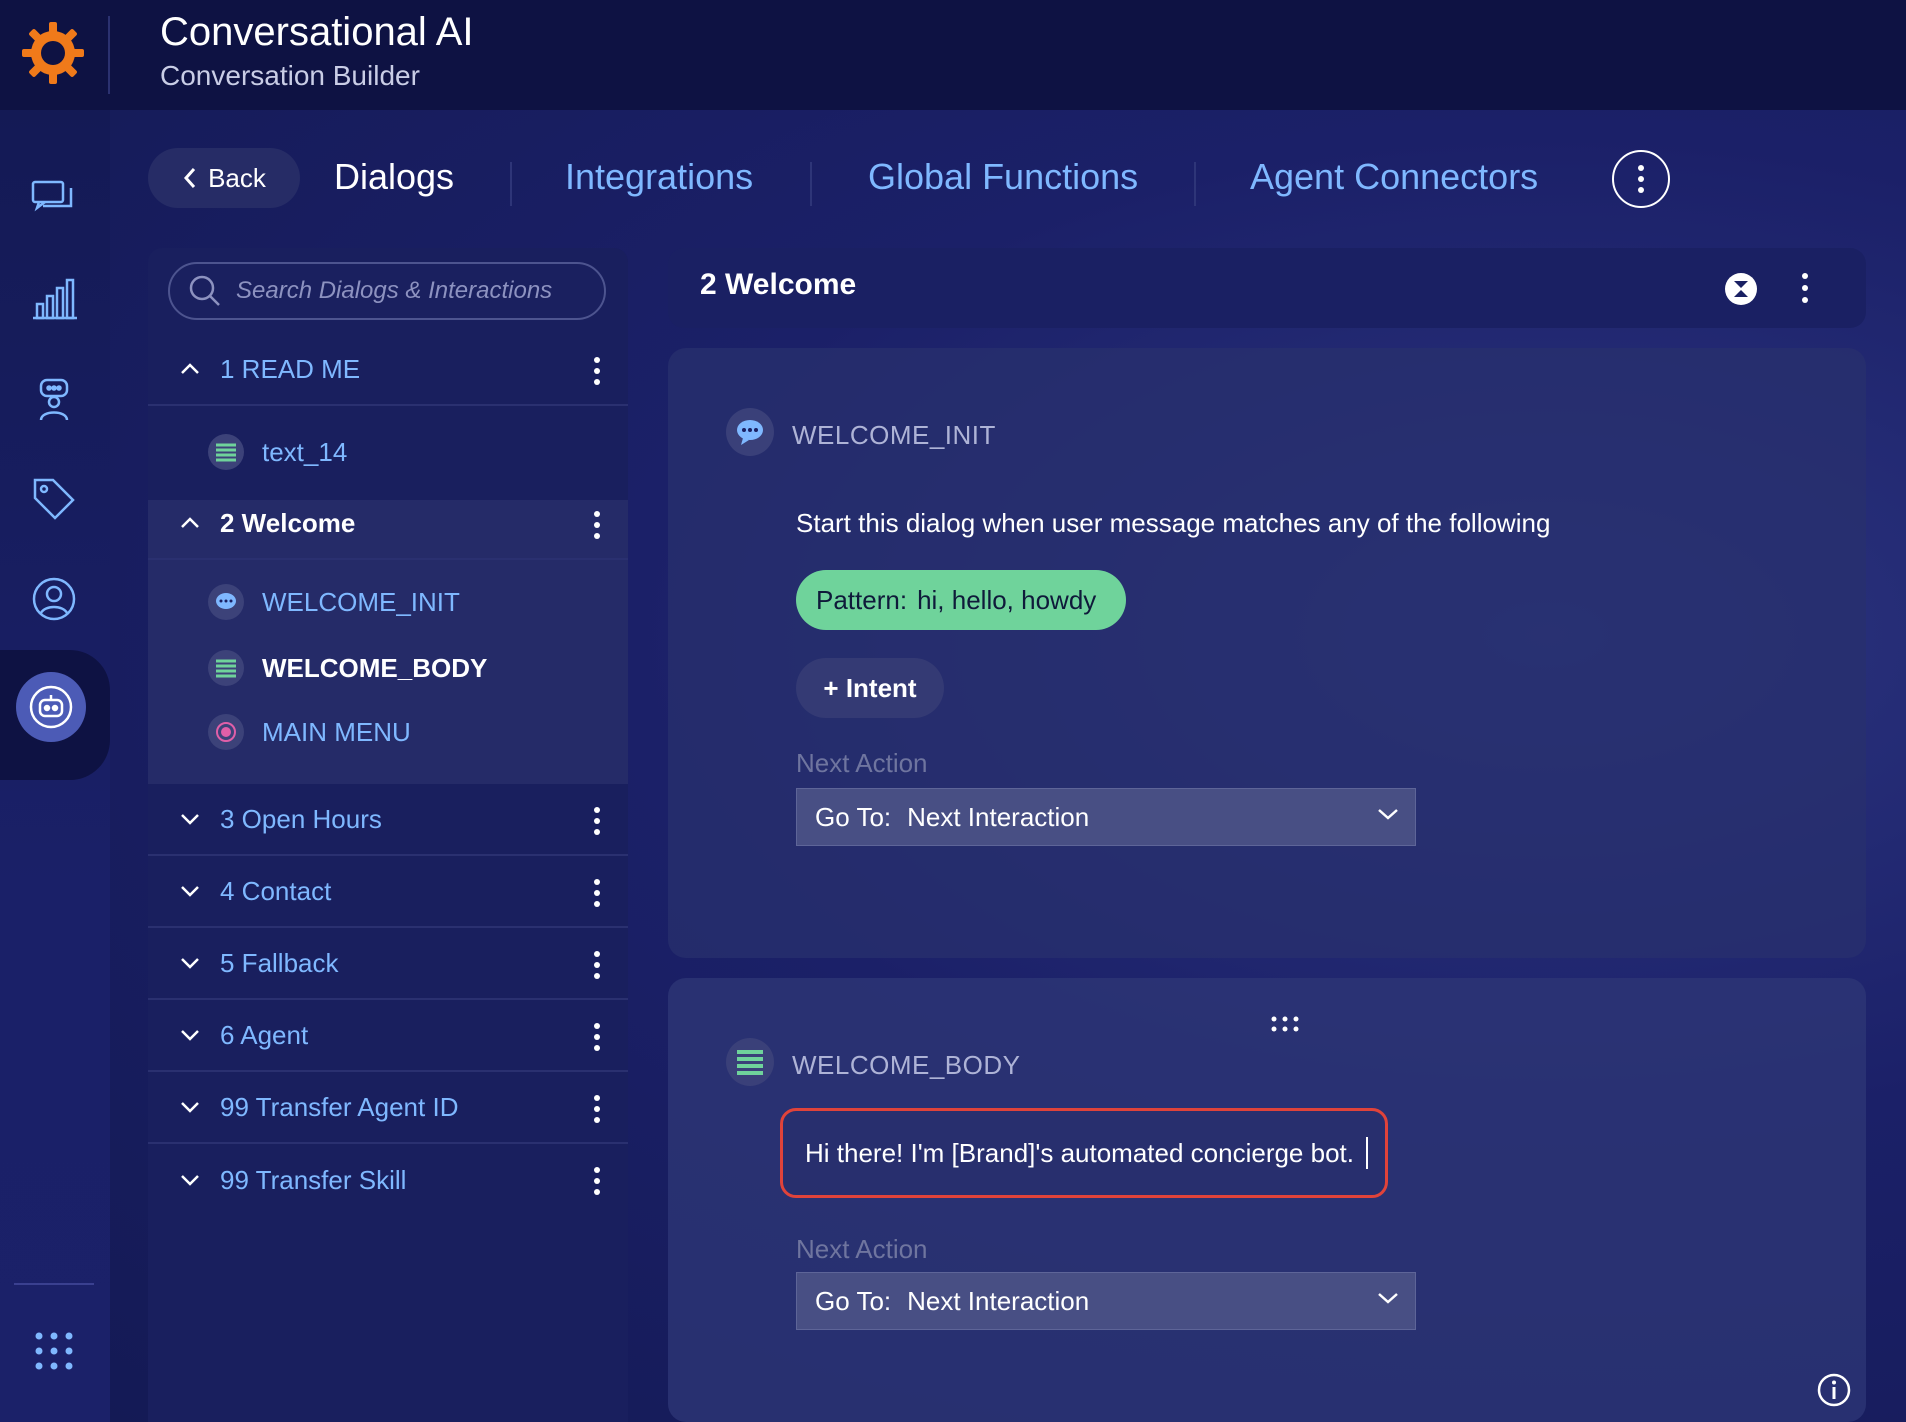  I want to click on interaction-label: MAIN MENU, so click(336, 731).